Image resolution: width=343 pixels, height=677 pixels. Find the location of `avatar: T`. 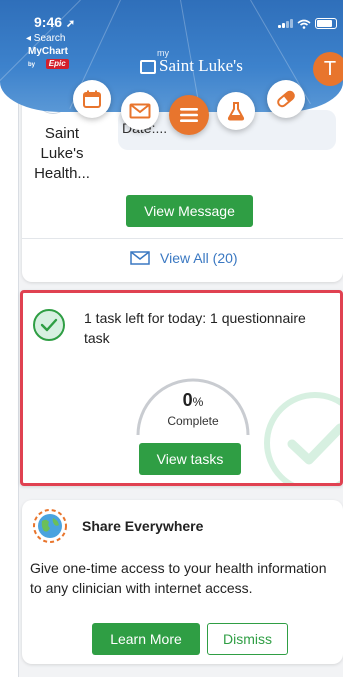

avatar: T is located at coordinates (328, 69).